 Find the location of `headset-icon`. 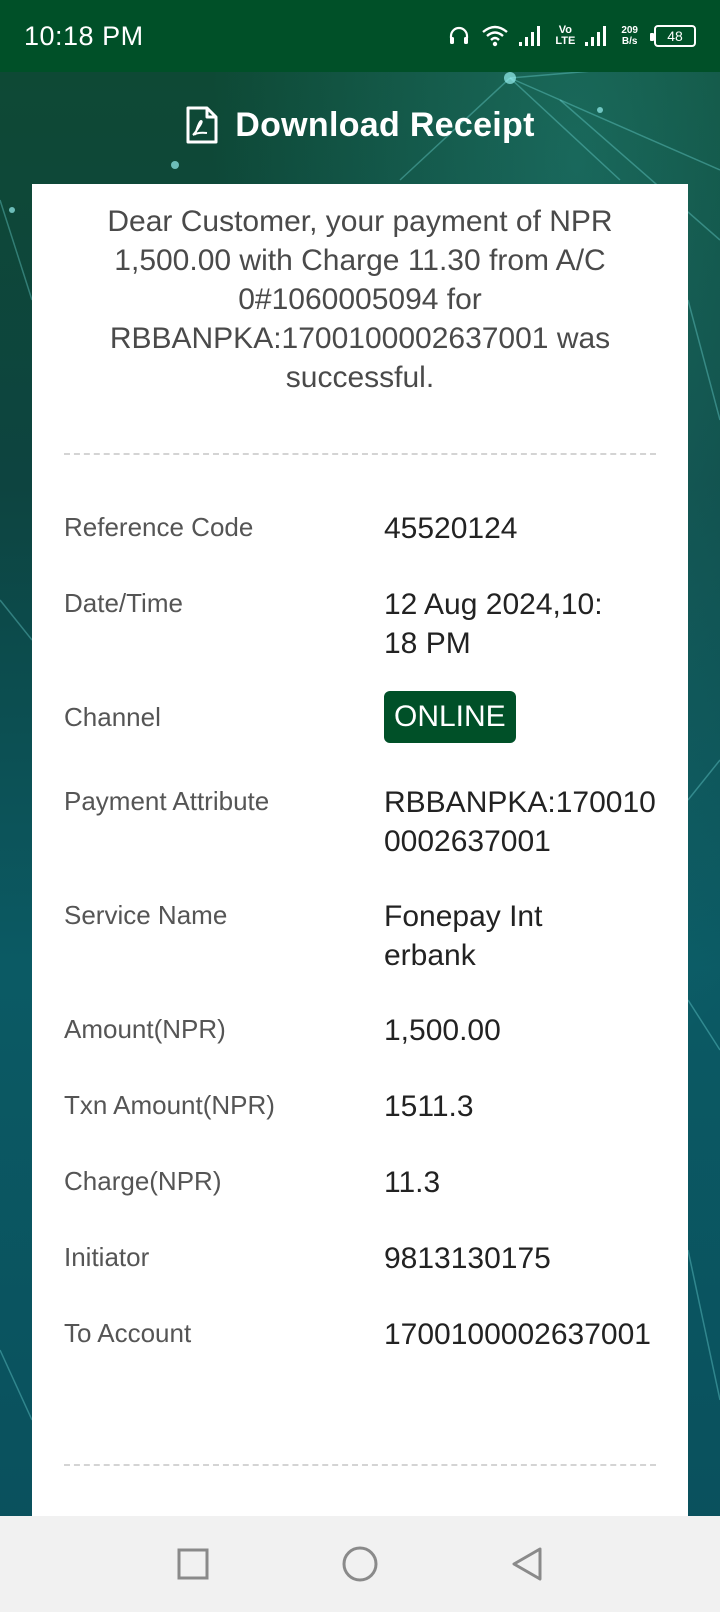

headset-icon is located at coordinates (459, 35).